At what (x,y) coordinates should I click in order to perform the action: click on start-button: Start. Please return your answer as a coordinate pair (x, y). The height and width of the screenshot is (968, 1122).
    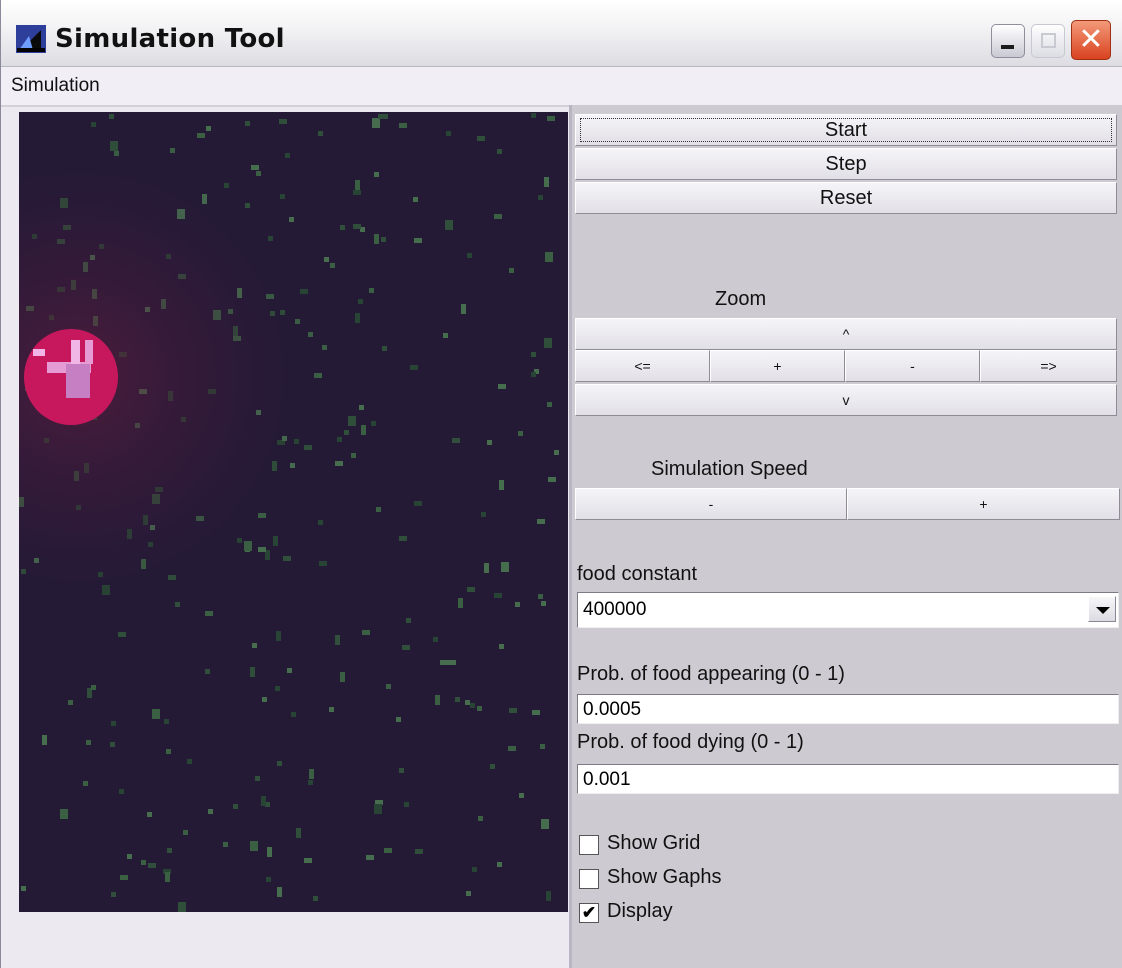
    Looking at the image, I should click on (846, 130).